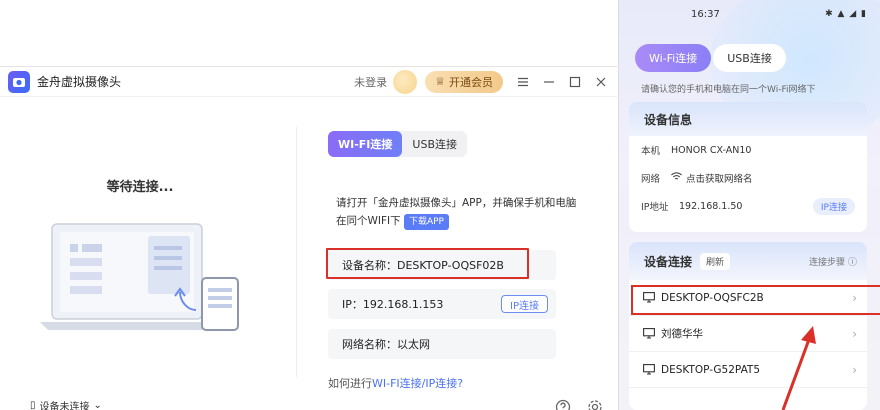  What do you see at coordinates (749, 16) in the screenshot?
I see `status-bar: 16:37 ✱ ▲ ◢ ▮` at bounding box center [749, 16].